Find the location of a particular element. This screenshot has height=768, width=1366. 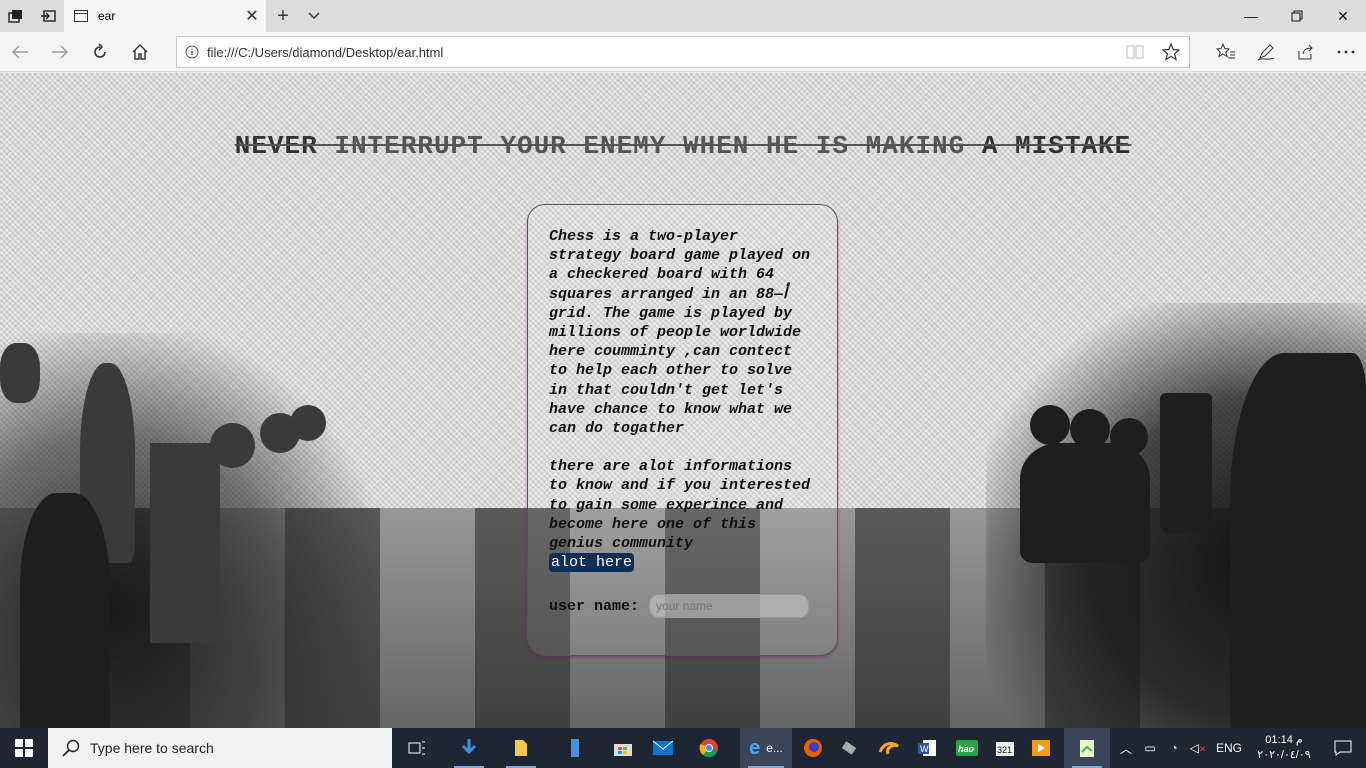

favorites-hub-icon is located at coordinates (1226, 52).